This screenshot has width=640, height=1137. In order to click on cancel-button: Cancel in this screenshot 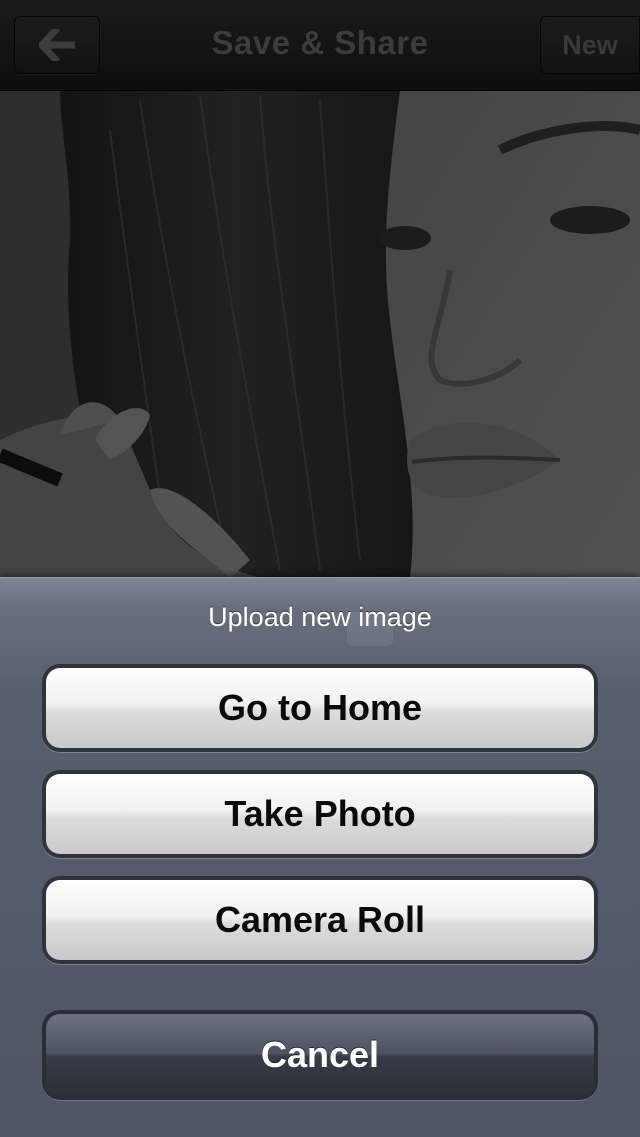, I will do `click(320, 1055)`.